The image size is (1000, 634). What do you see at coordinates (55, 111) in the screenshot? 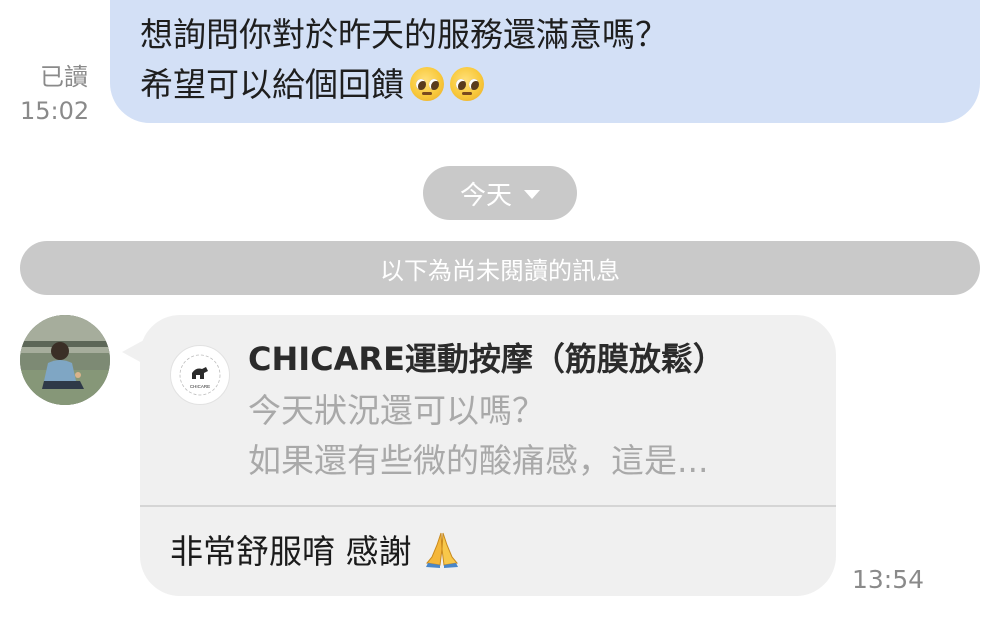
I see `read-time: 15:02` at bounding box center [55, 111].